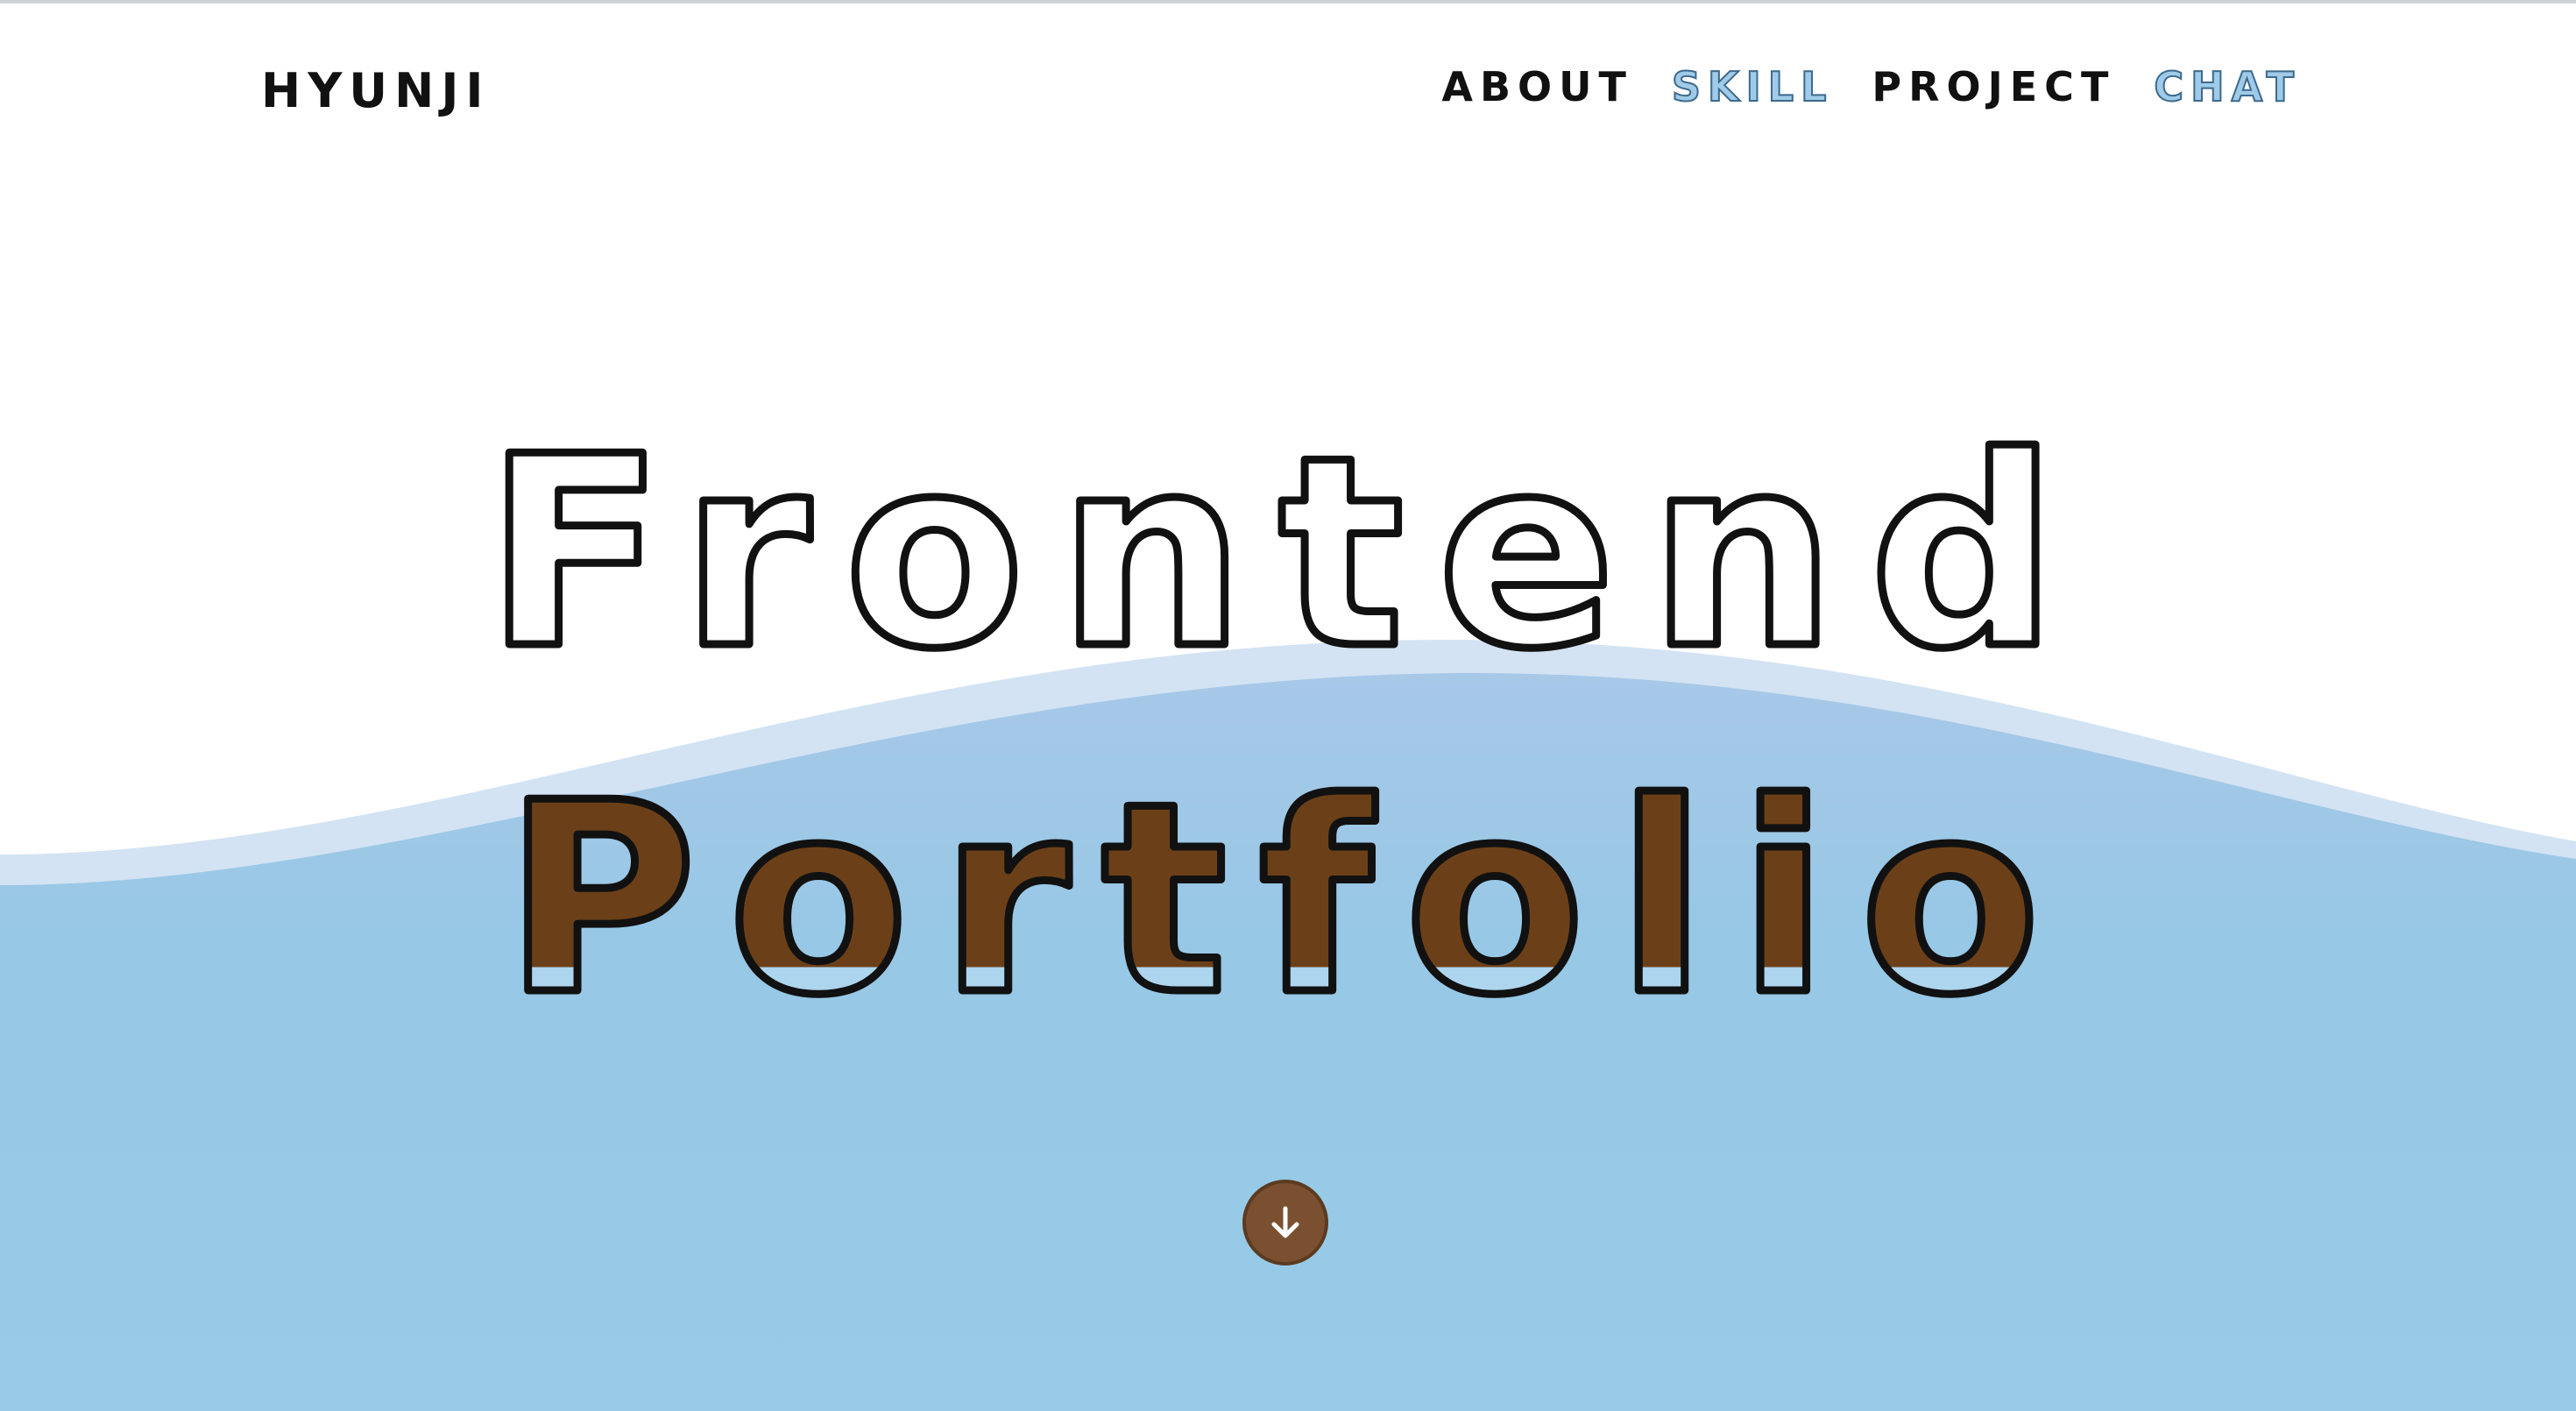 This screenshot has width=2576, height=1411. Describe the element at coordinates (1288, 900) in the screenshot. I see `hero-line-2: Portfolio` at that location.